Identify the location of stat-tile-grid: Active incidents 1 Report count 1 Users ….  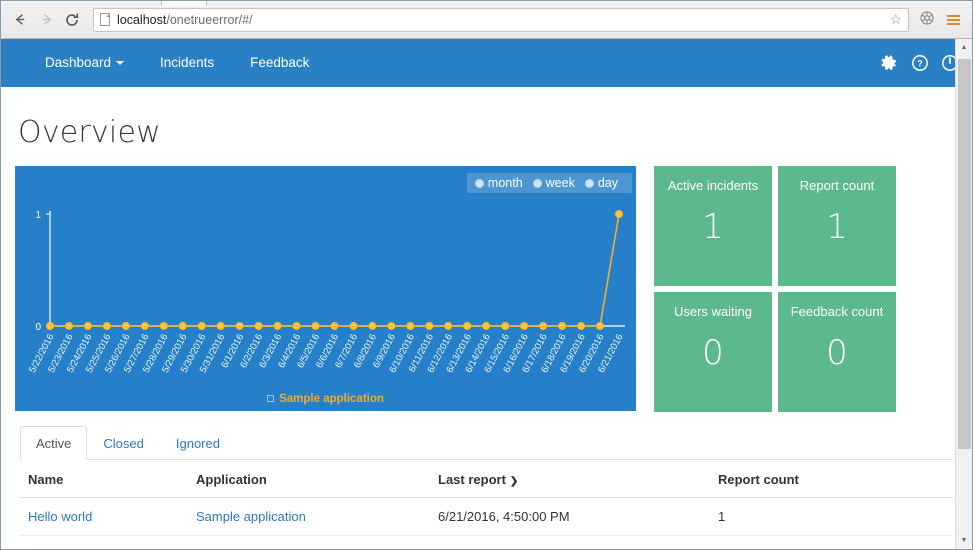
(775, 289).